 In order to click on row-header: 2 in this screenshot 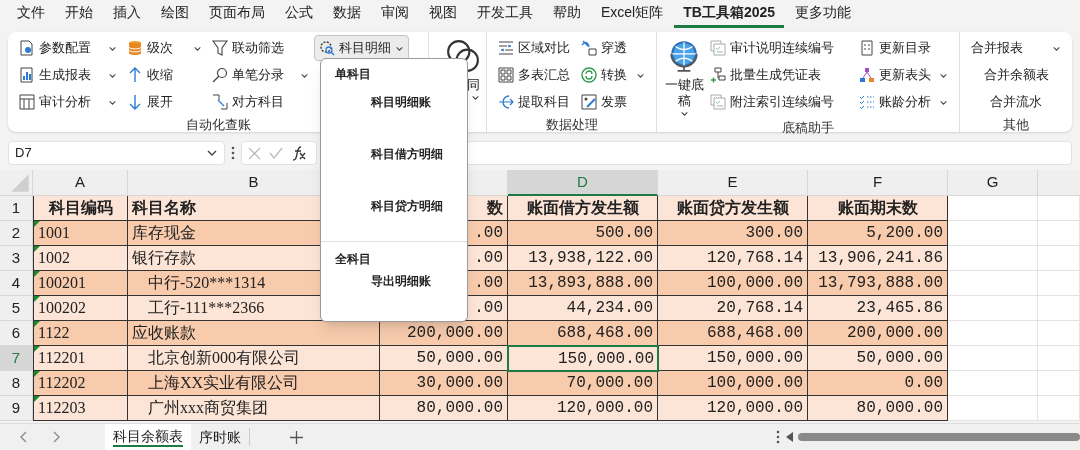, I will do `click(16, 233)`.